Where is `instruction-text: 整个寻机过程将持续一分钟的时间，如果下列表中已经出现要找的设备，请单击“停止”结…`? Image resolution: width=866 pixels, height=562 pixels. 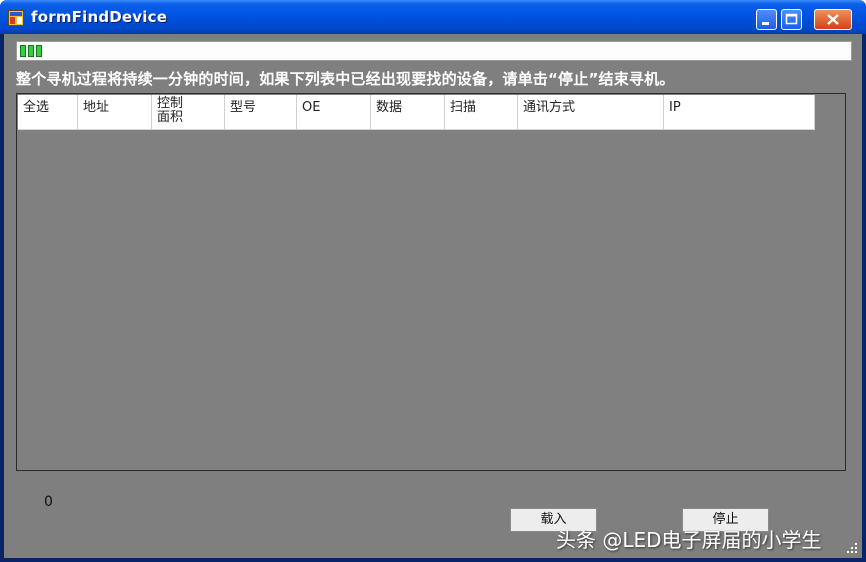
instruction-text: 整个寻机过程将持续一分钟的时间，如果下列表中已经出现要找的设备，请单击“停止”结… is located at coordinates (345, 79).